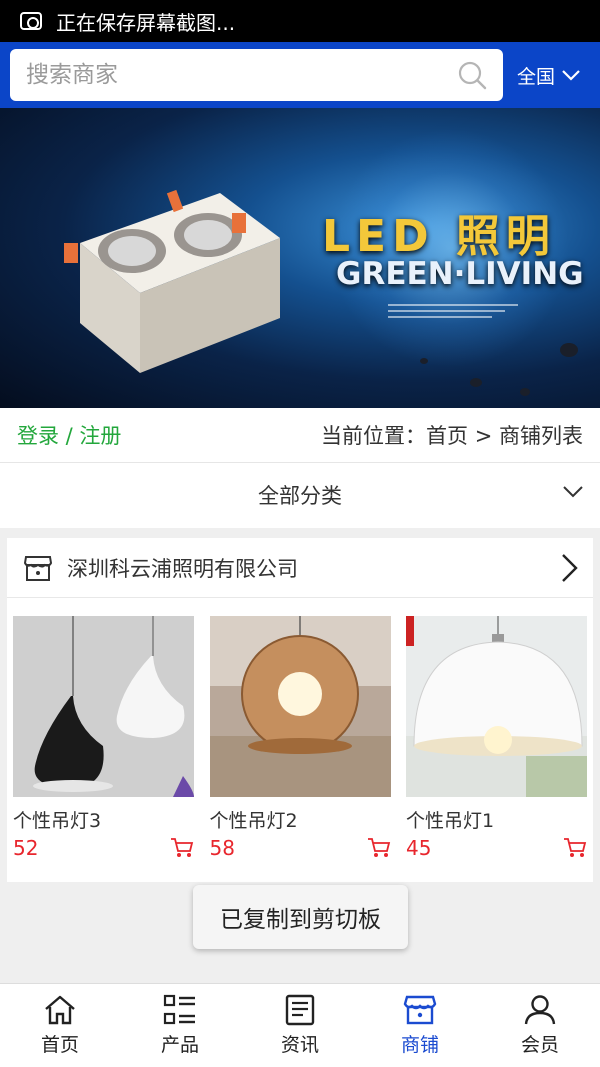  I want to click on search-header: 全国, so click(300, 75).